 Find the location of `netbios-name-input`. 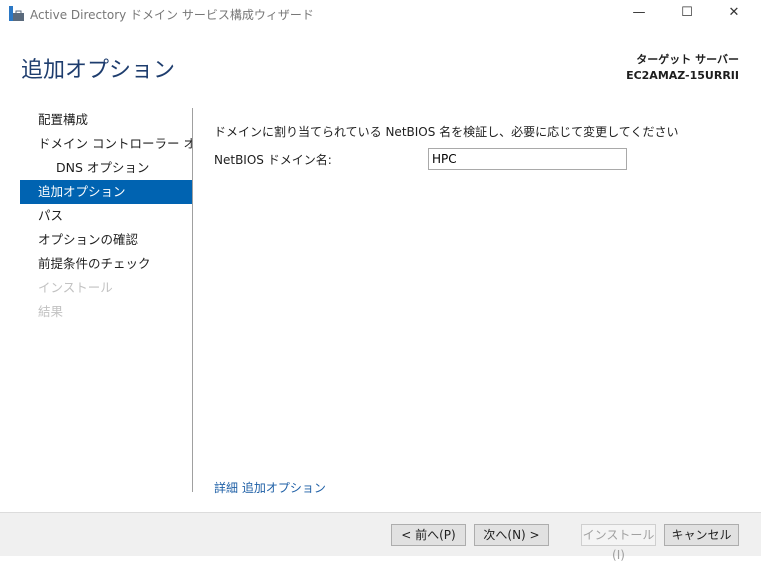

netbios-name-input is located at coordinates (527, 159).